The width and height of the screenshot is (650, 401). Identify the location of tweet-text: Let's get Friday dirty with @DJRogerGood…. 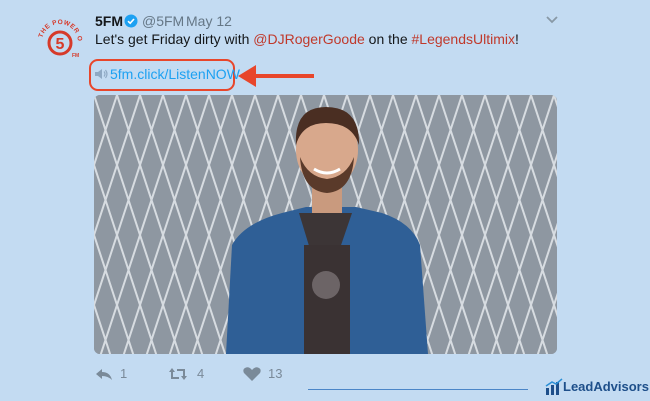
(307, 39).